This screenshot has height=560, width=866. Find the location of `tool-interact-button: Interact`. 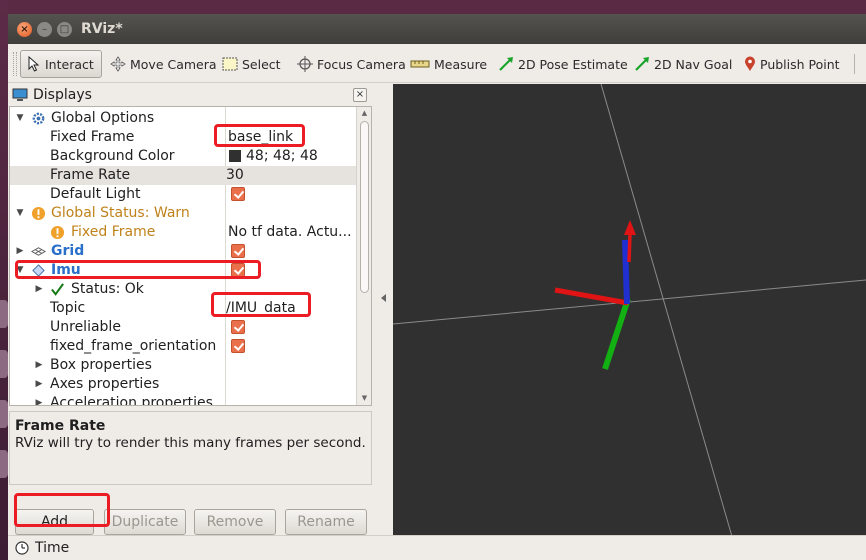

tool-interact-button: Interact is located at coordinates (61, 64).